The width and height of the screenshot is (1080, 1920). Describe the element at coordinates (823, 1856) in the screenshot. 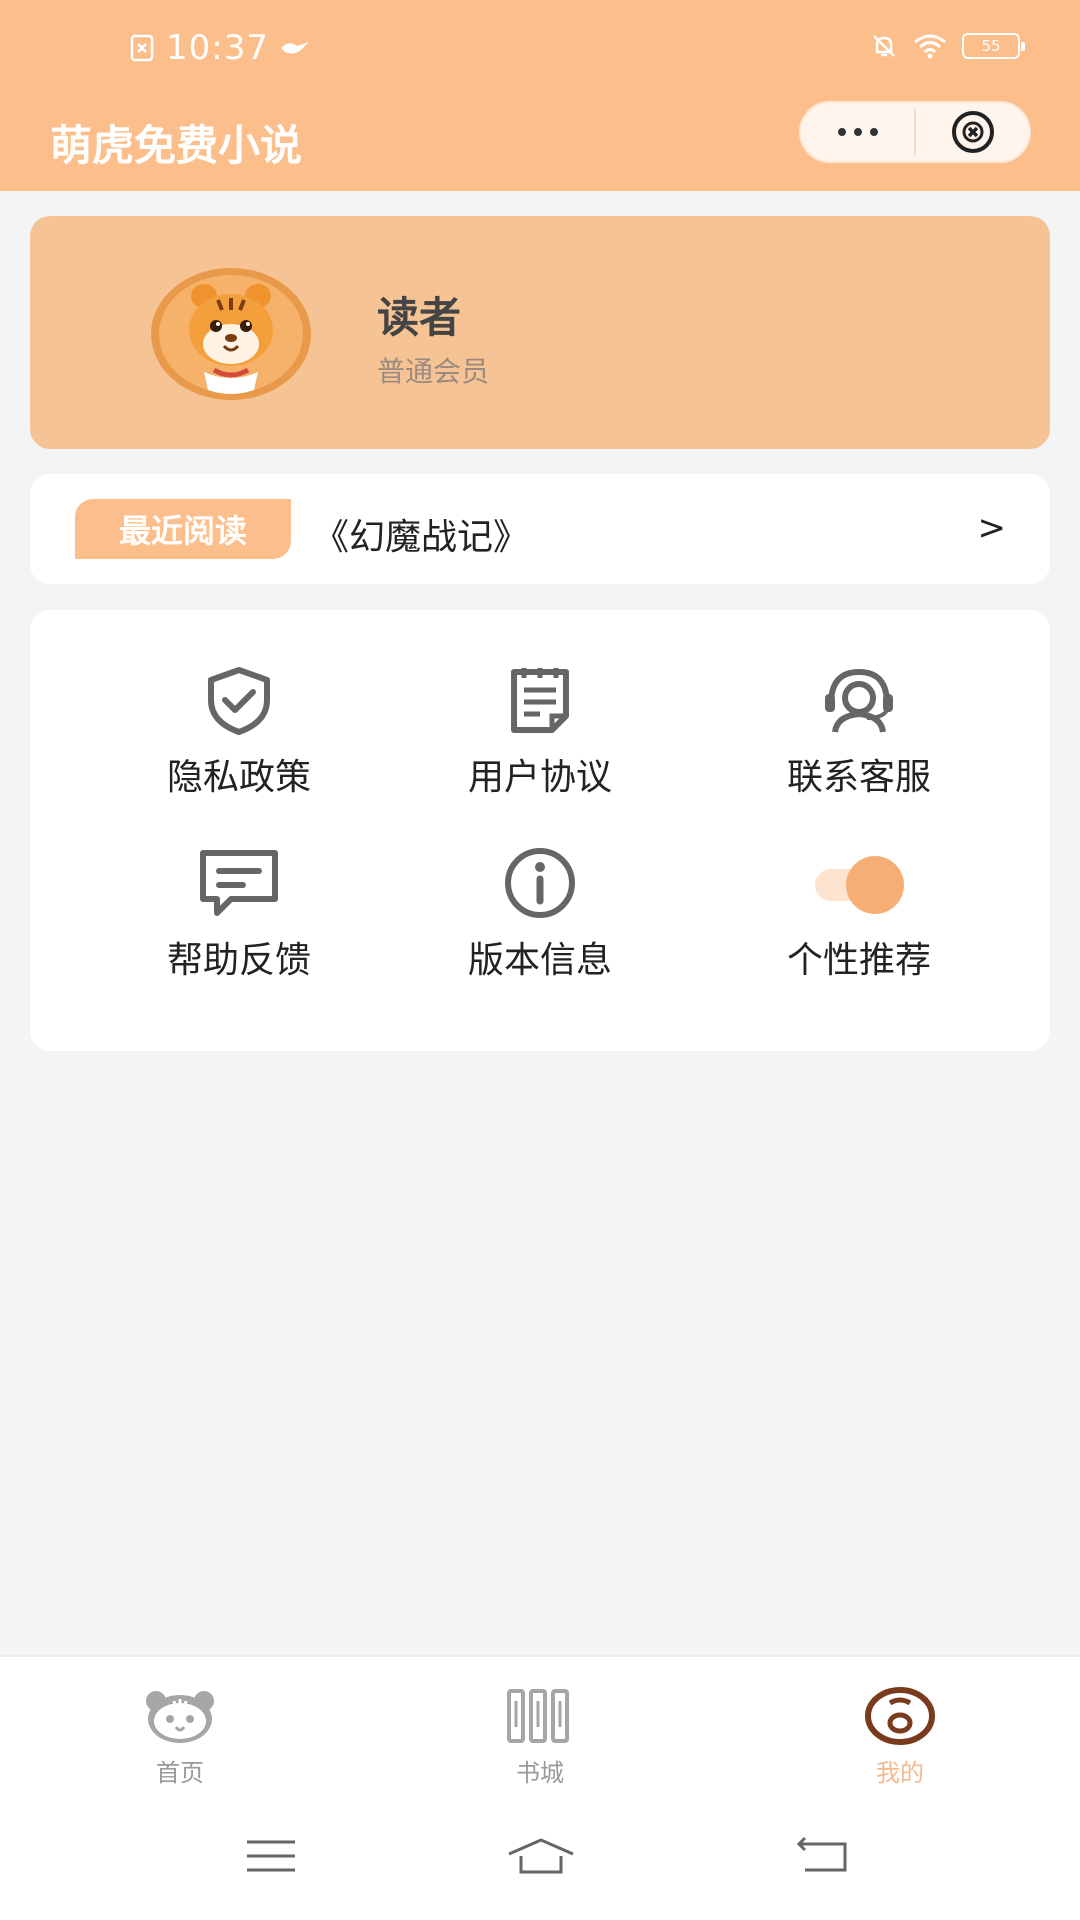

I see `back-nav-icon` at that location.